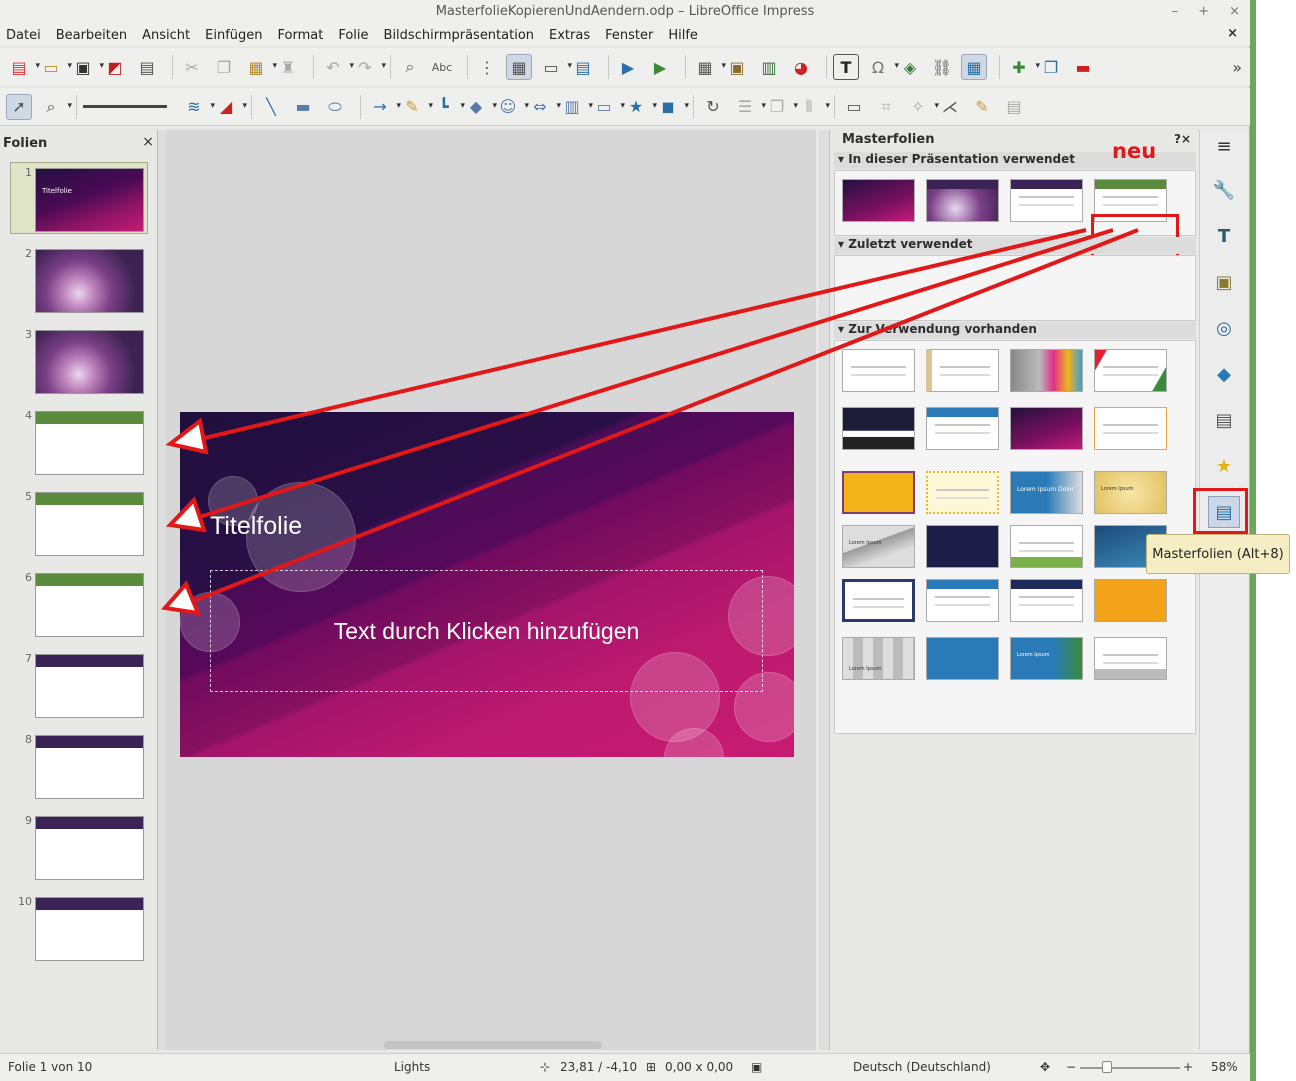 The image size is (1296, 1081). I want to click on textbox-icon: T, so click(846, 67).